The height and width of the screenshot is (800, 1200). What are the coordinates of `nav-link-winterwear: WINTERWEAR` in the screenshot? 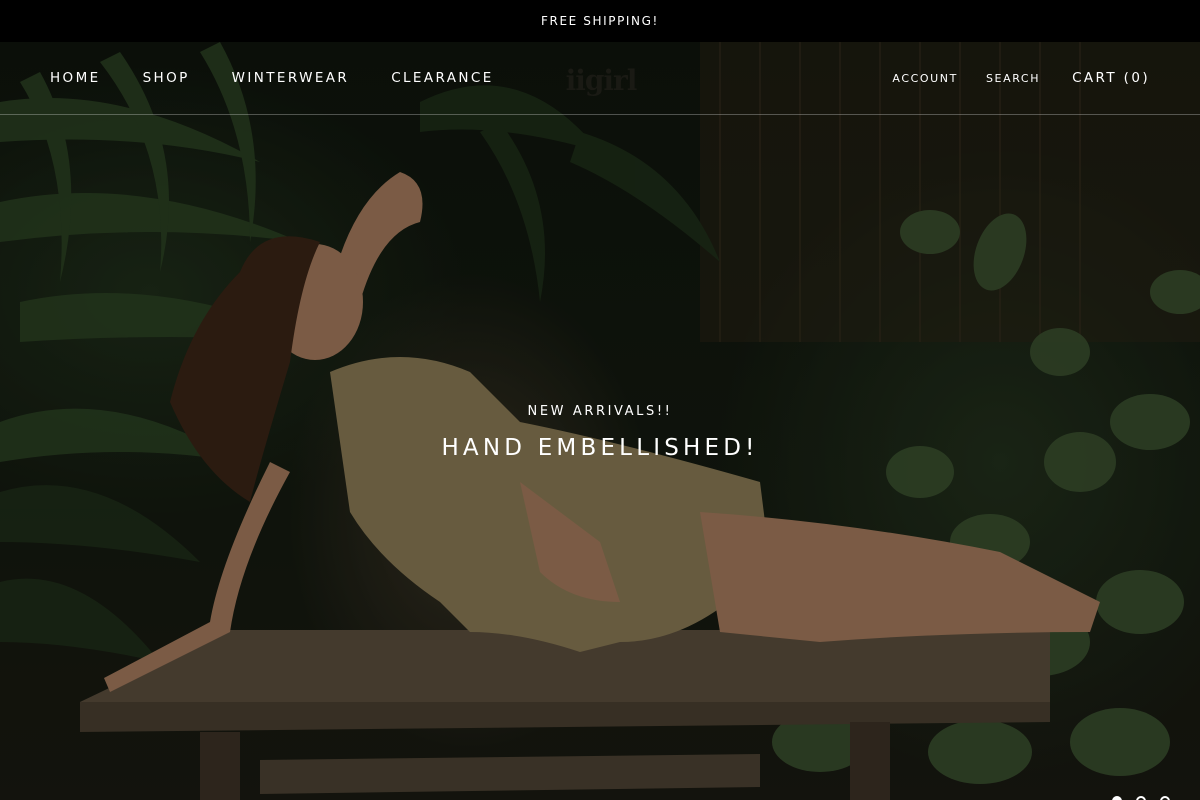 It's located at (291, 78).